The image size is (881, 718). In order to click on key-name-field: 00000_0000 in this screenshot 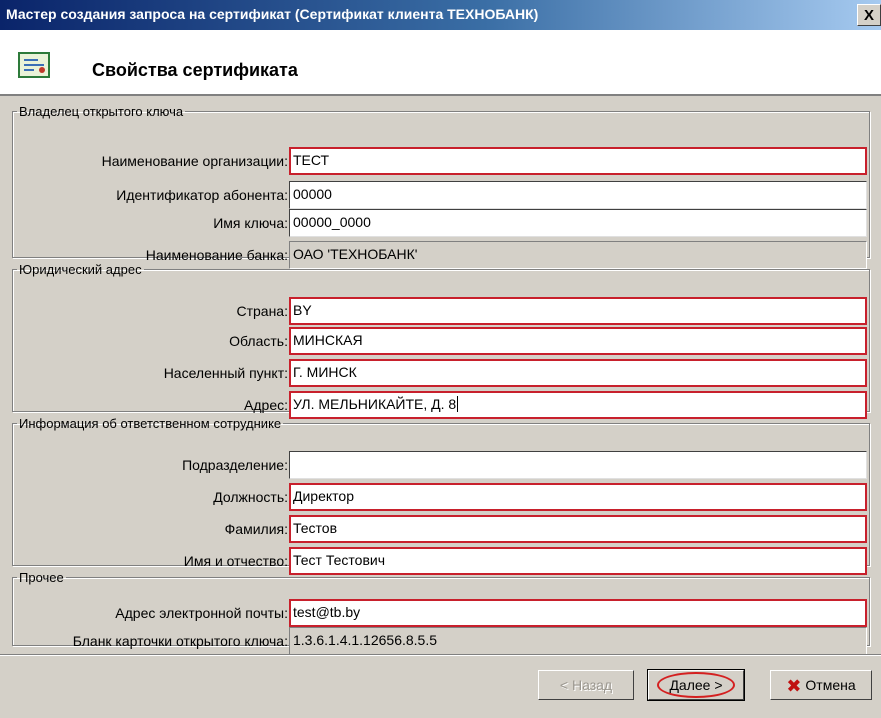, I will do `click(578, 223)`.